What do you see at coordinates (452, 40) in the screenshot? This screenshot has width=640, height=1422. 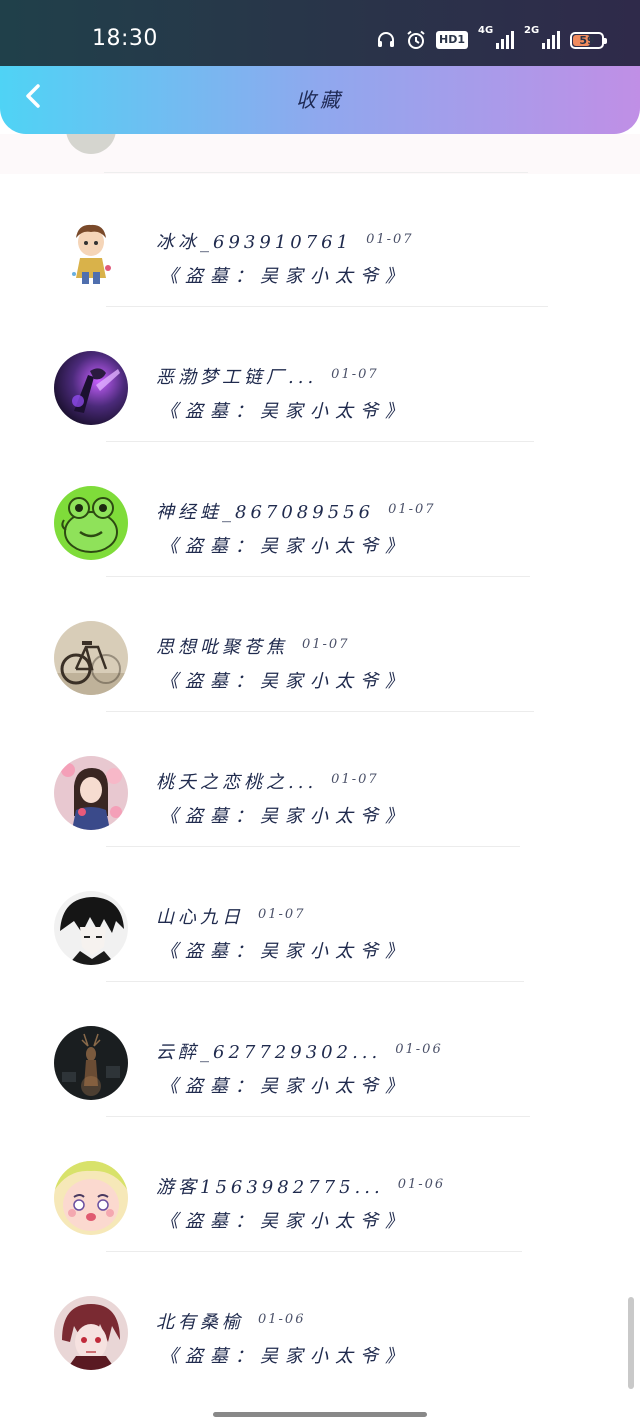 I see `hd-icon: HD1` at bounding box center [452, 40].